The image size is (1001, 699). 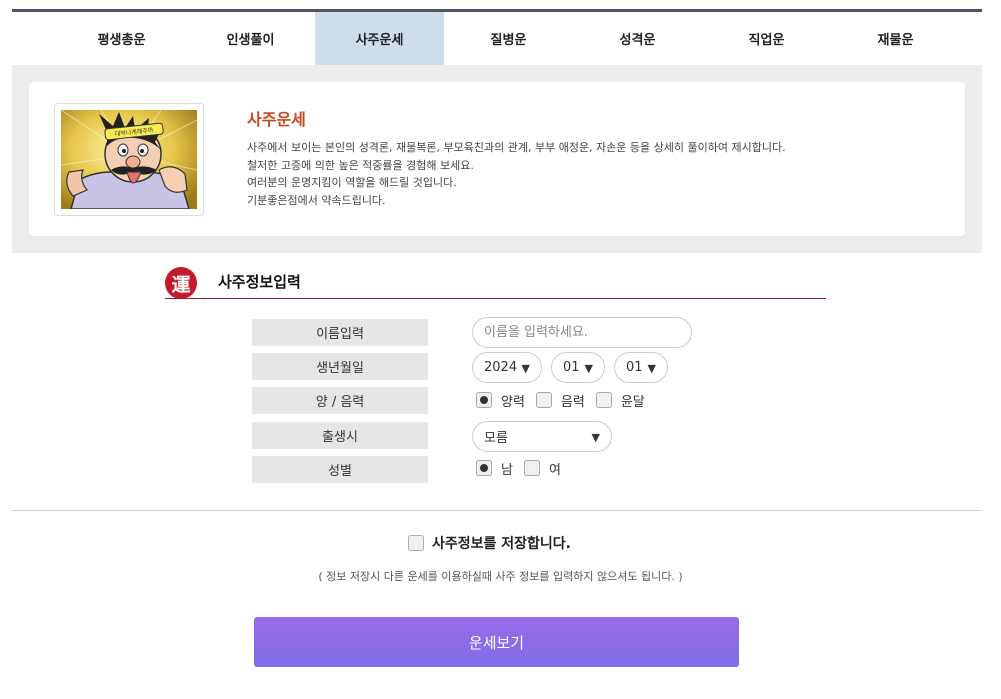 I want to click on tab-label: 인생풀이, so click(x=250, y=40).